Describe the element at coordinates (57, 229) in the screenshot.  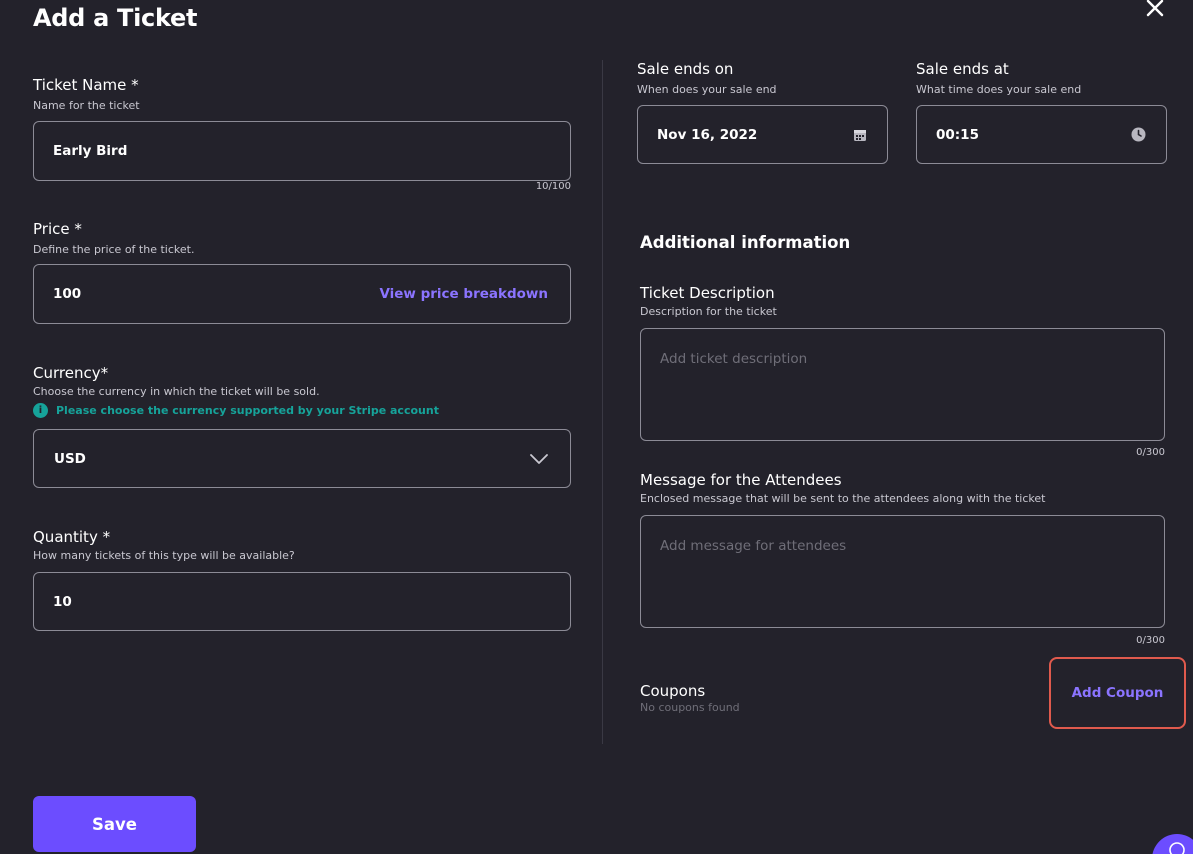
I see `price-label: Price *` at that location.